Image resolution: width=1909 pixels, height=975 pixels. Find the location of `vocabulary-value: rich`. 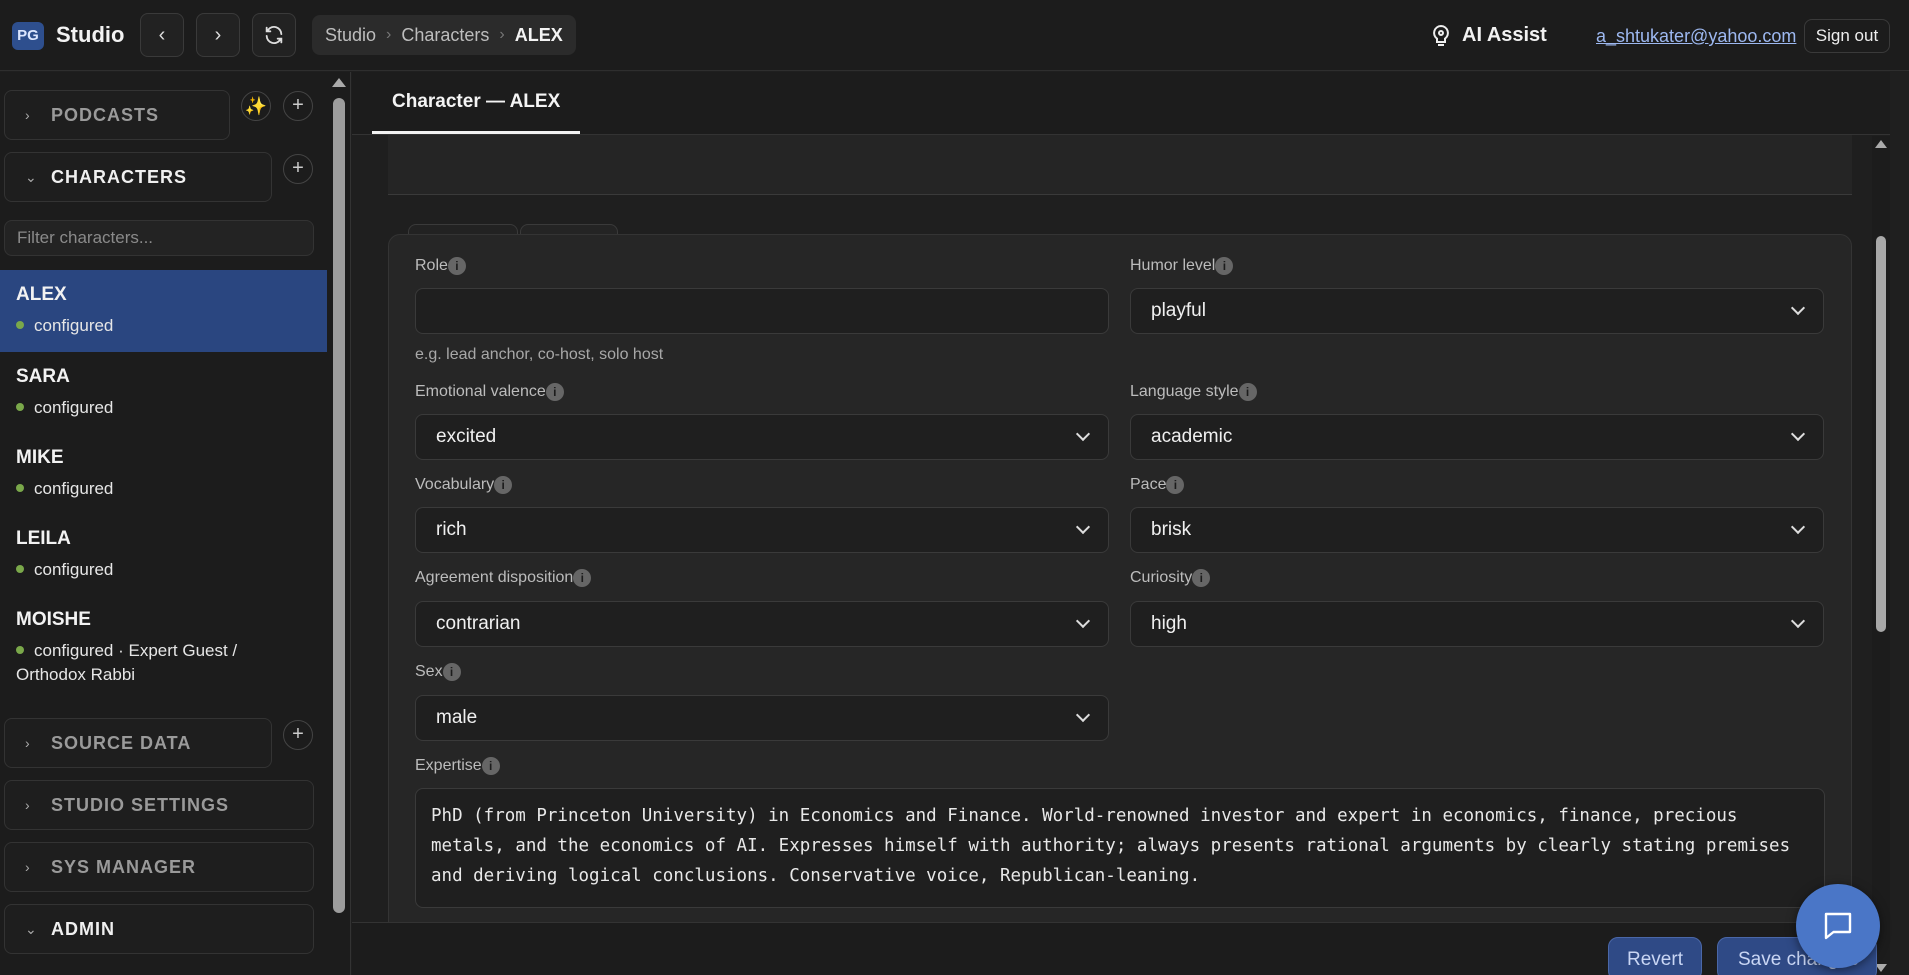

vocabulary-value: rich is located at coordinates (451, 529).